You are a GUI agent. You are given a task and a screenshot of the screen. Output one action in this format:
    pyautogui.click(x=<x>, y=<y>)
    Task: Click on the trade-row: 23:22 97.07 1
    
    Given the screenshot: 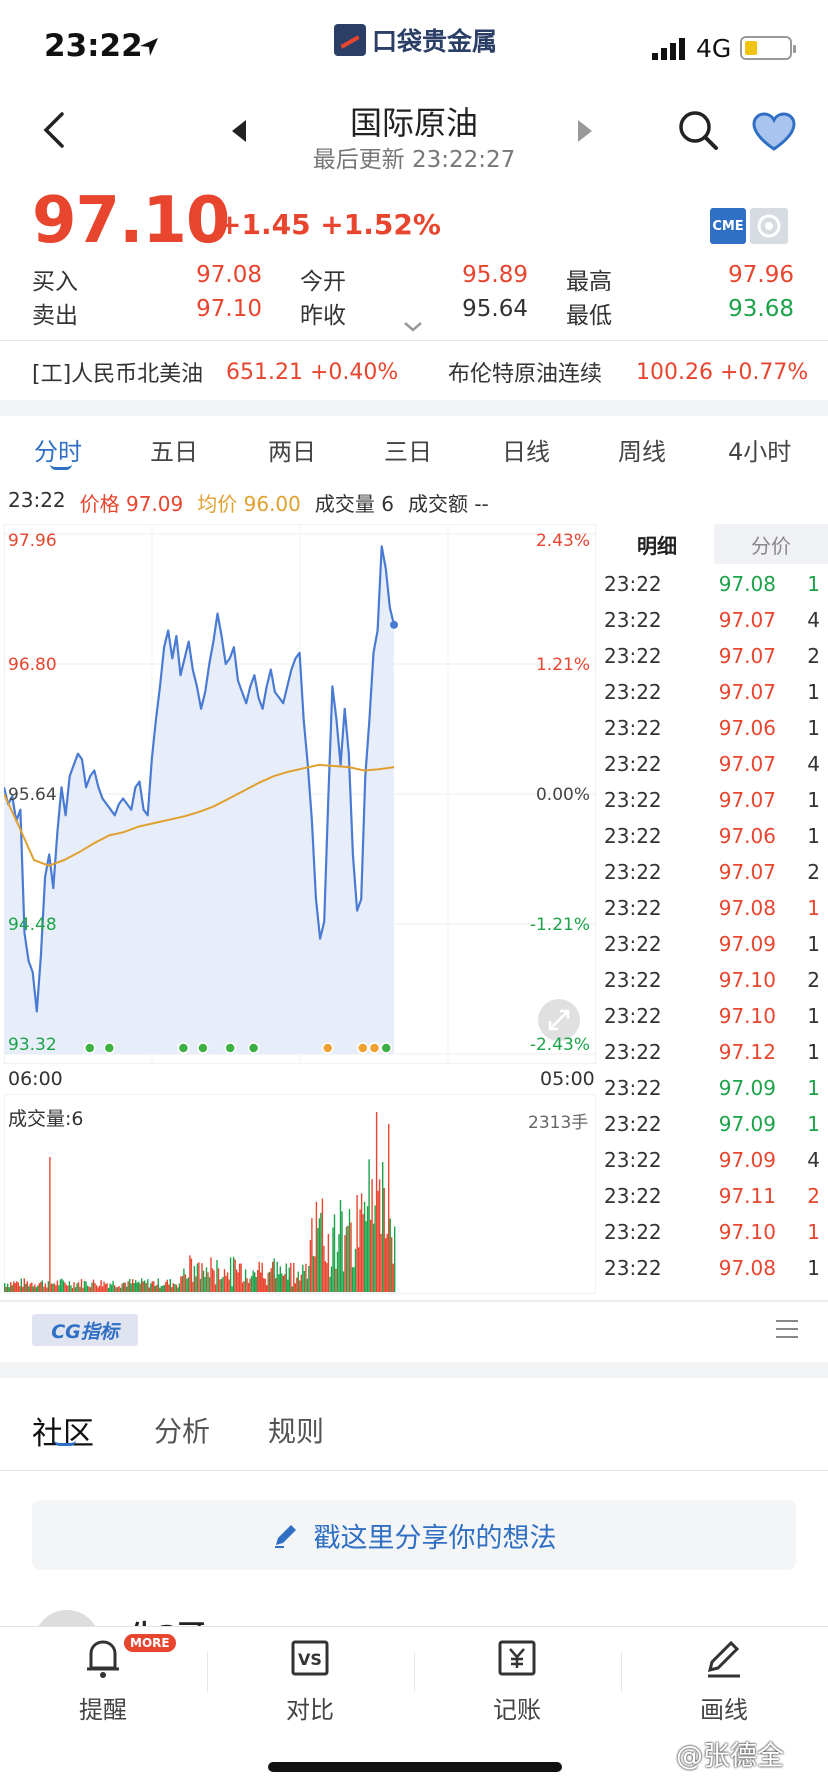 What is the action you would take?
    pyautogui.click(x=711, y=692)
    